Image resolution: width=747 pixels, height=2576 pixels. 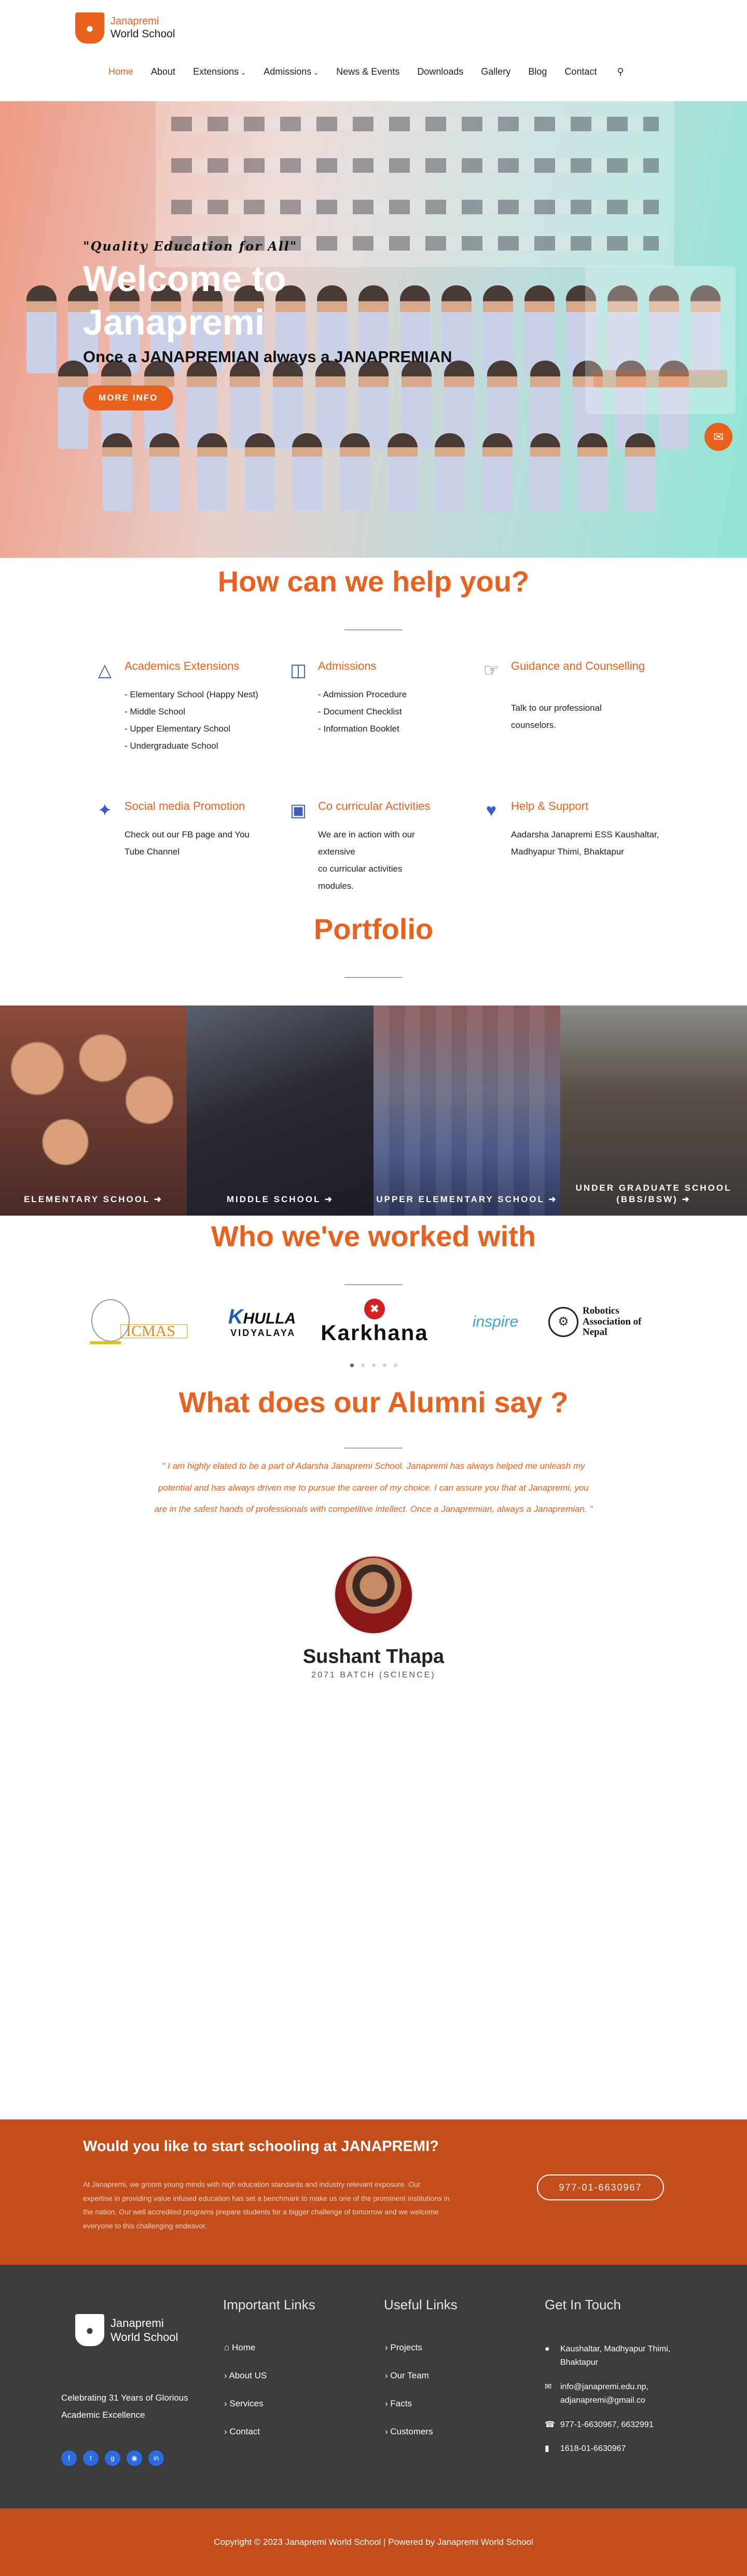 I want to click on portfolio-item-elementary: ELEMENTARY SCHOOL ➜, so click(x=93, y=1110).